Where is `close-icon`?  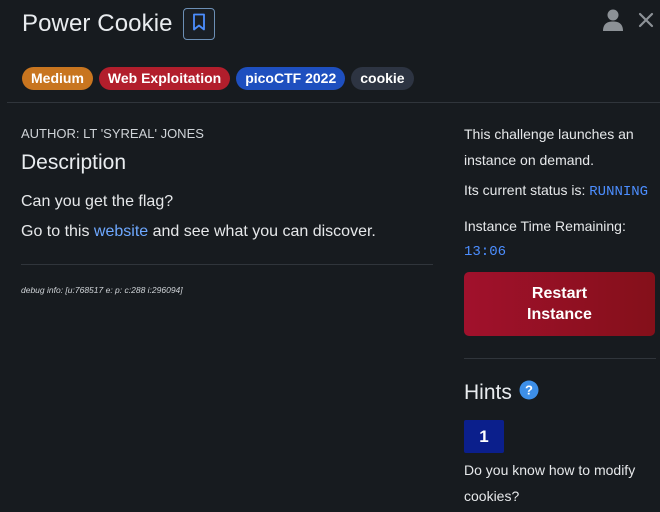 close-icon is located at coordinates (646, 22).